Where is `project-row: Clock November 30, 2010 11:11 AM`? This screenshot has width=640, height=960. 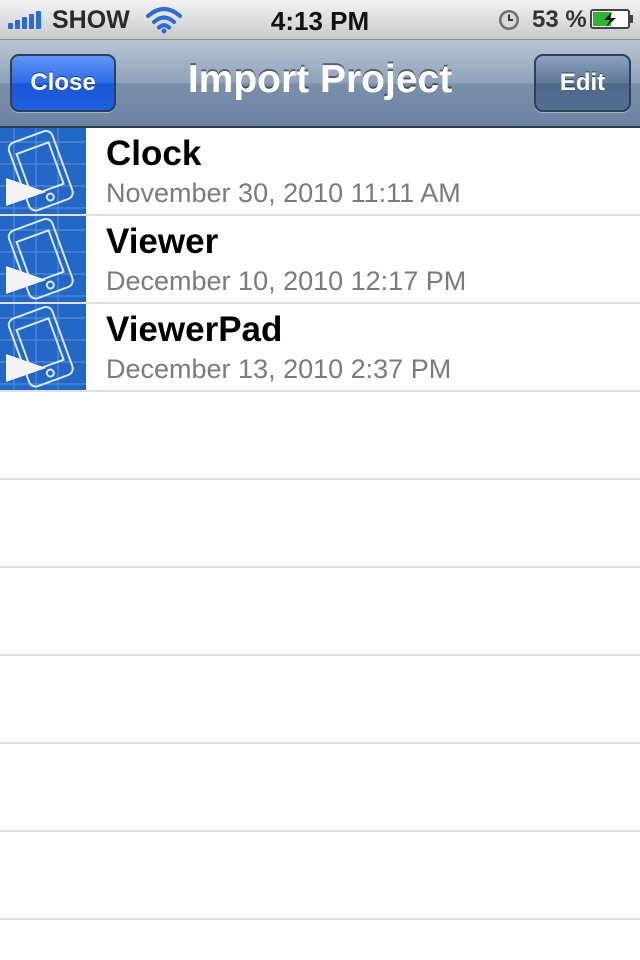 project-row: Clock November 30, 2010 11:11 AM is located at coordinates (320, 172).